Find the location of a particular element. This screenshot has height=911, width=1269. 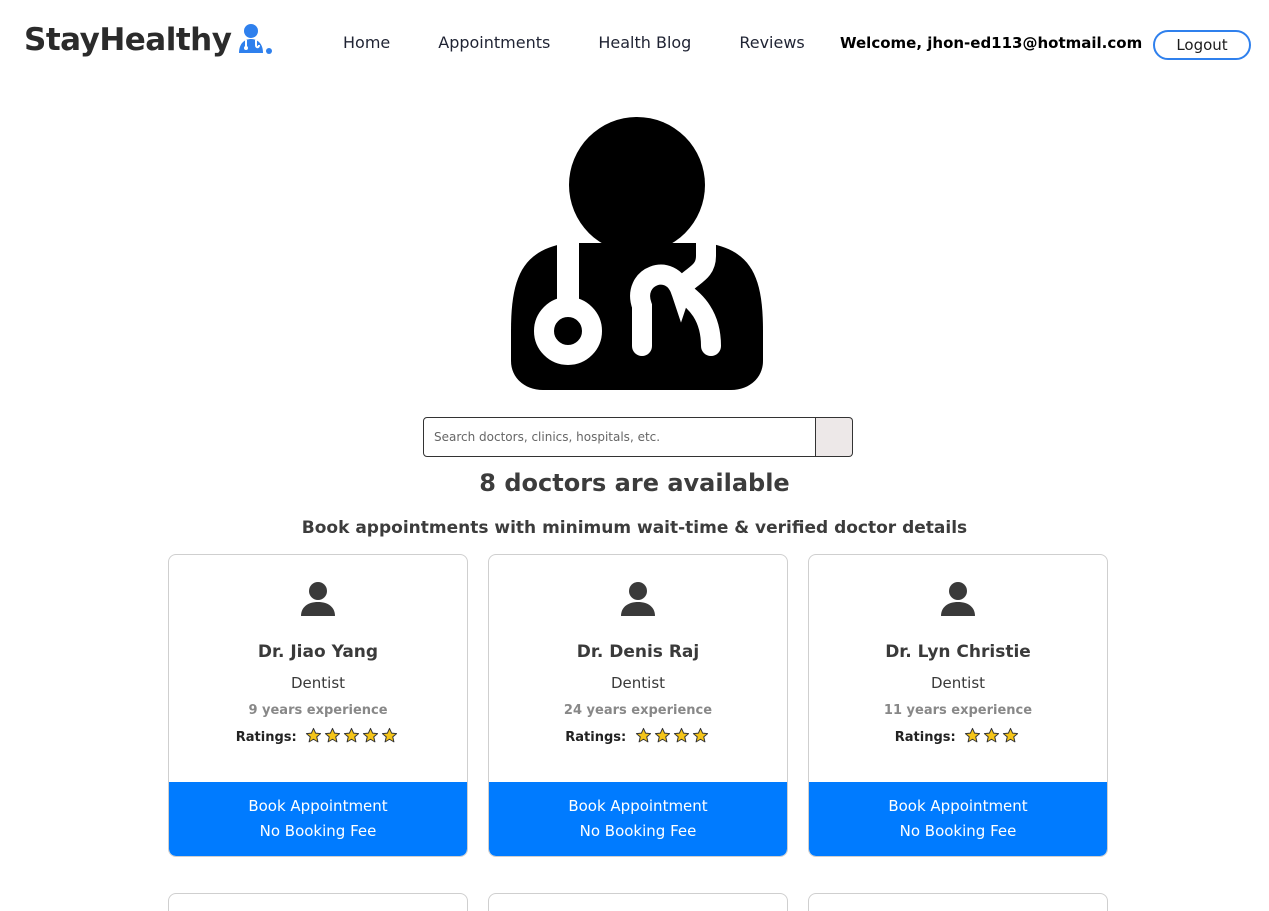

search-bar is located at coordinates (638, 437).